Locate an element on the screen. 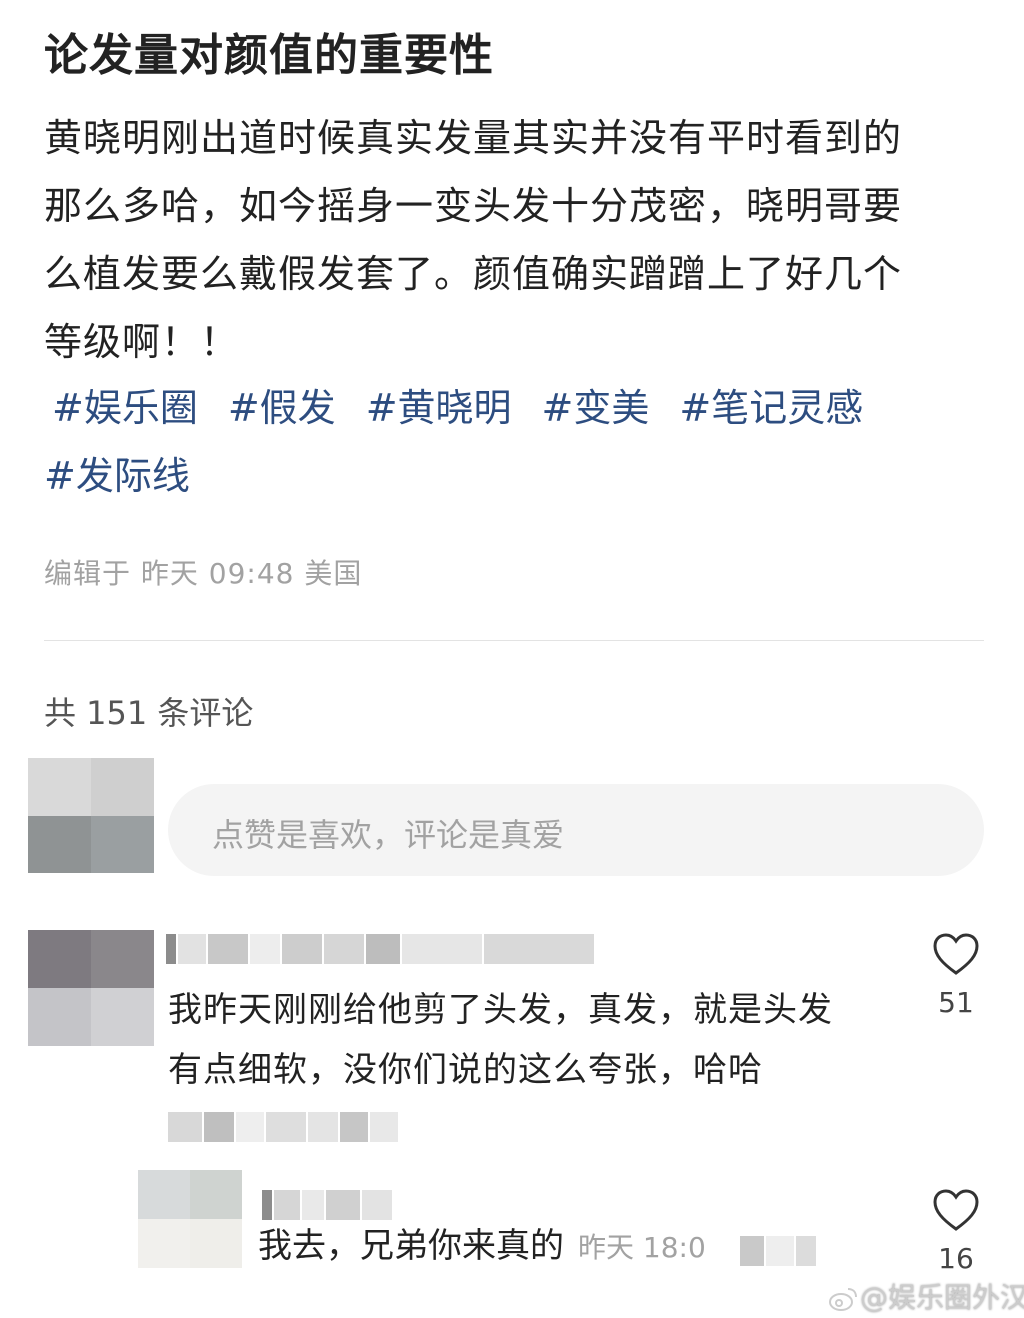 The width and height of the screenshot is (1024, 1318). comment-text-line: 有点细软，没你们说的这么夸张，哈哈 is located at coordinates (465, 1070).